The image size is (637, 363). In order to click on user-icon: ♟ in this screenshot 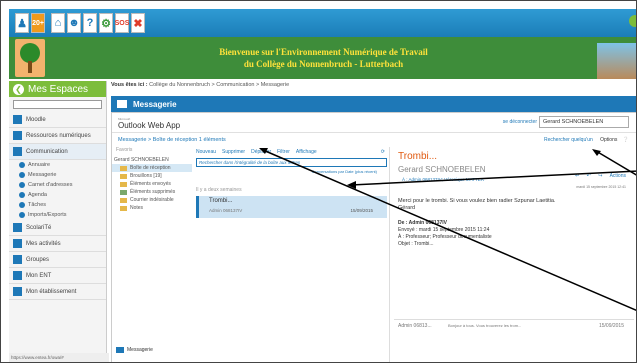, I will do `click(22, 23)`.